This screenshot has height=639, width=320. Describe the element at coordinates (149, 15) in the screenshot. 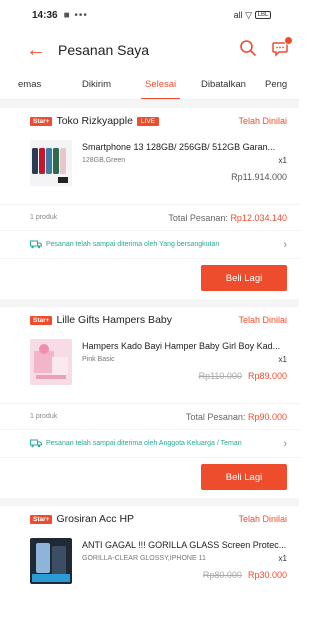

I see `status-bar: 14:36 ■ ••• all ▽ LBL` at that location.